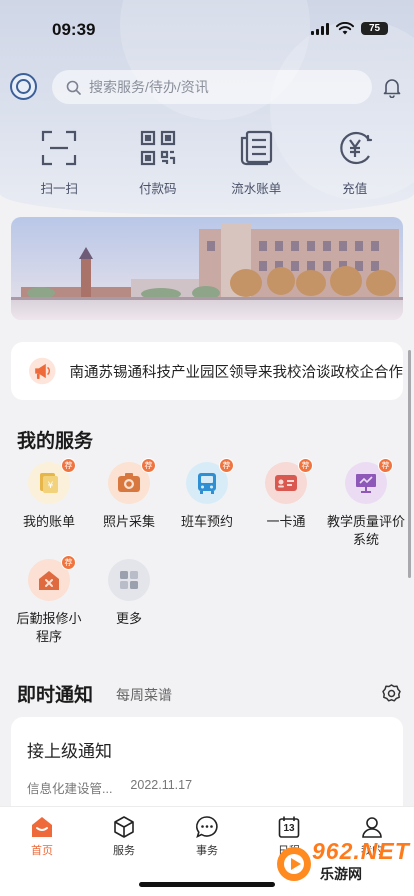 The image size is (414, 896). I want to click on watermark-subtext: 乐游网, so click(341, 874).